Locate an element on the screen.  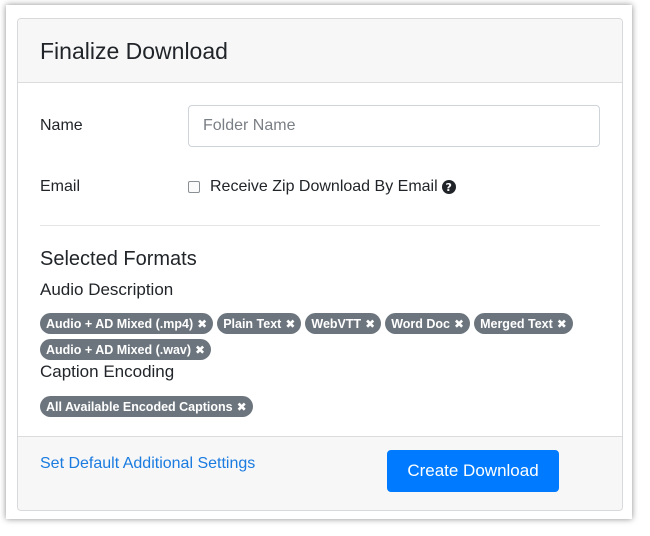
format-badge-label: Word Doc is located at coordinates (421, 323).